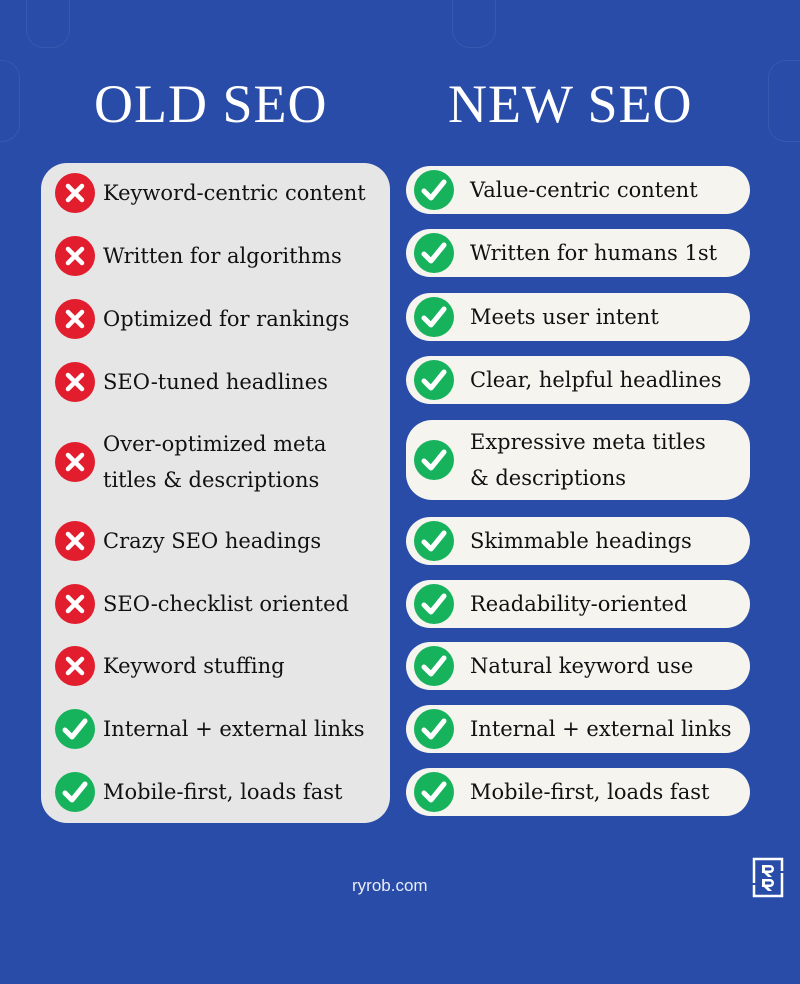 The height and width of the screenshot is (984, 800). I want to click on new-seo-item: Natural keyword use, so click(578, 666).